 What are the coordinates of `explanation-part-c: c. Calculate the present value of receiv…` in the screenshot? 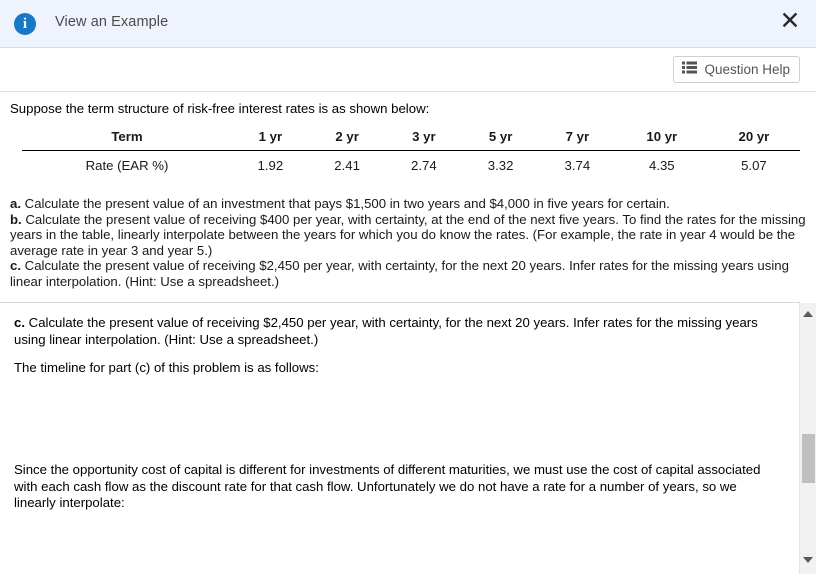 It's located at (394, 331).